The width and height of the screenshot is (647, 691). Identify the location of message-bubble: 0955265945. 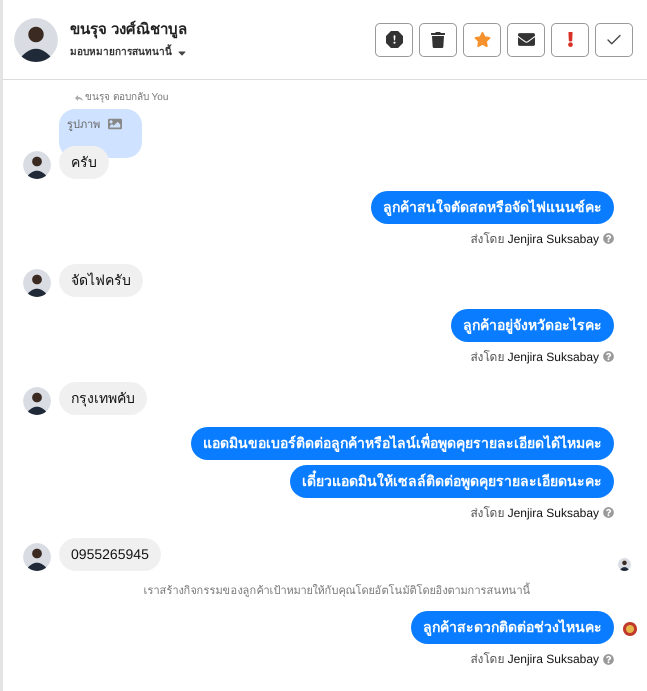
(110, 554).